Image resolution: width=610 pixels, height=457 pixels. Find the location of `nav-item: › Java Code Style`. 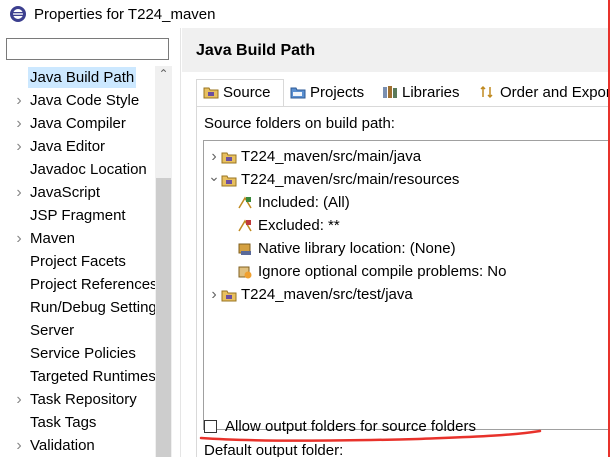

nav-item: › Java Code Style is located at coordinates (77, 100).